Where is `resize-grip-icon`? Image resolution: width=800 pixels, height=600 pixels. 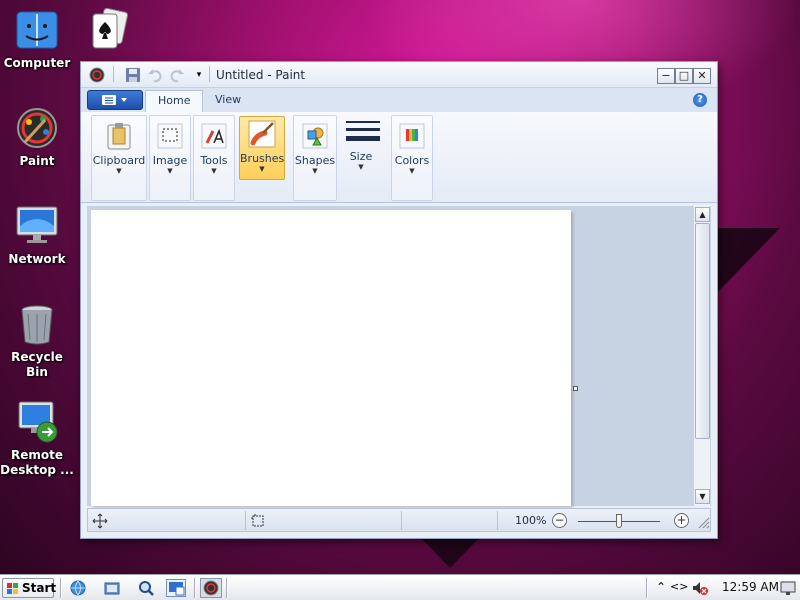
resize-grip-icon is located at coordinates (704, 523).